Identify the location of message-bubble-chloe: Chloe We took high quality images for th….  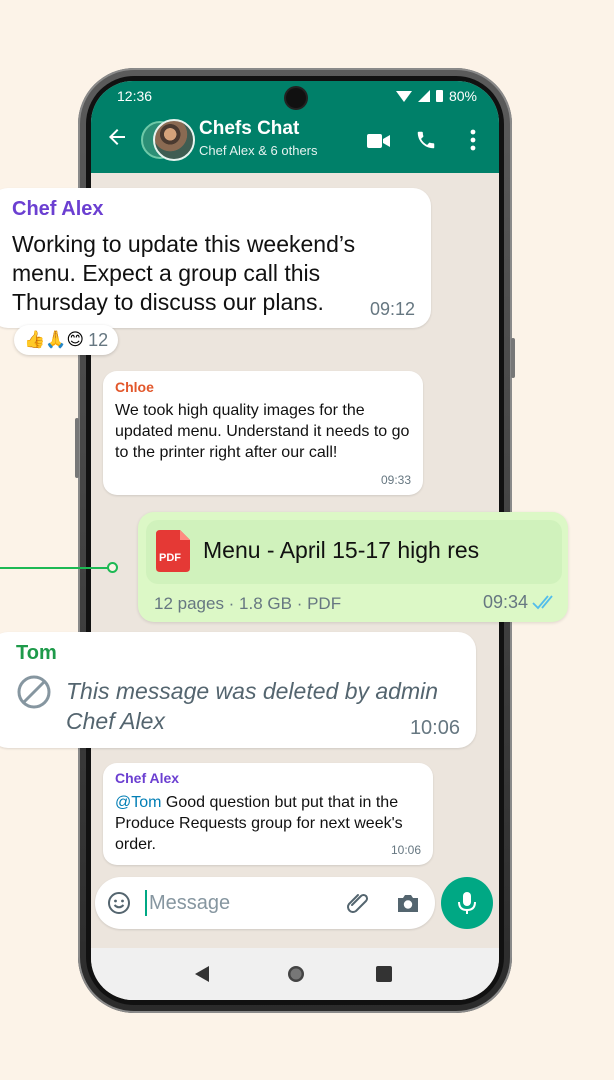
(263, 433).